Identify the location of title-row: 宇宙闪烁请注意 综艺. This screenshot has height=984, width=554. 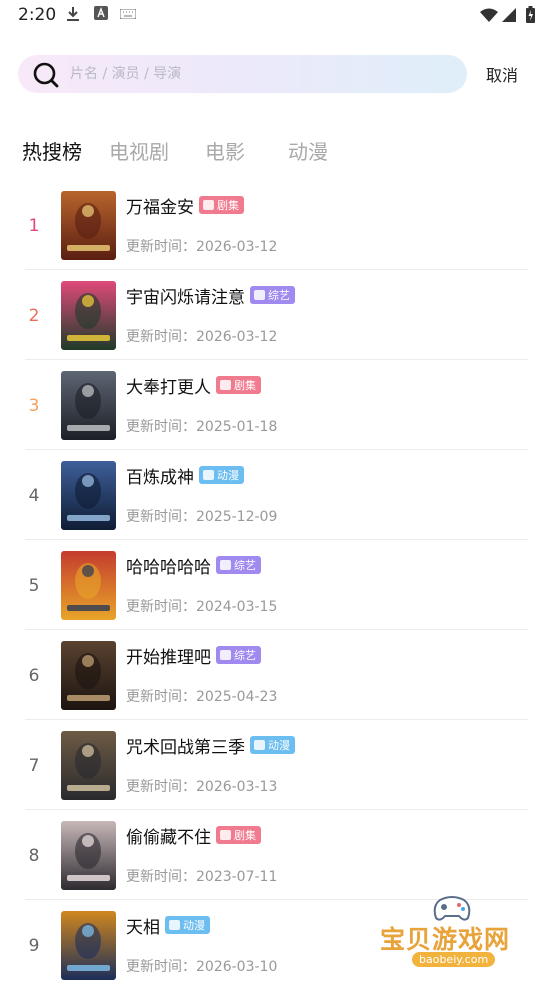
(210, 295).